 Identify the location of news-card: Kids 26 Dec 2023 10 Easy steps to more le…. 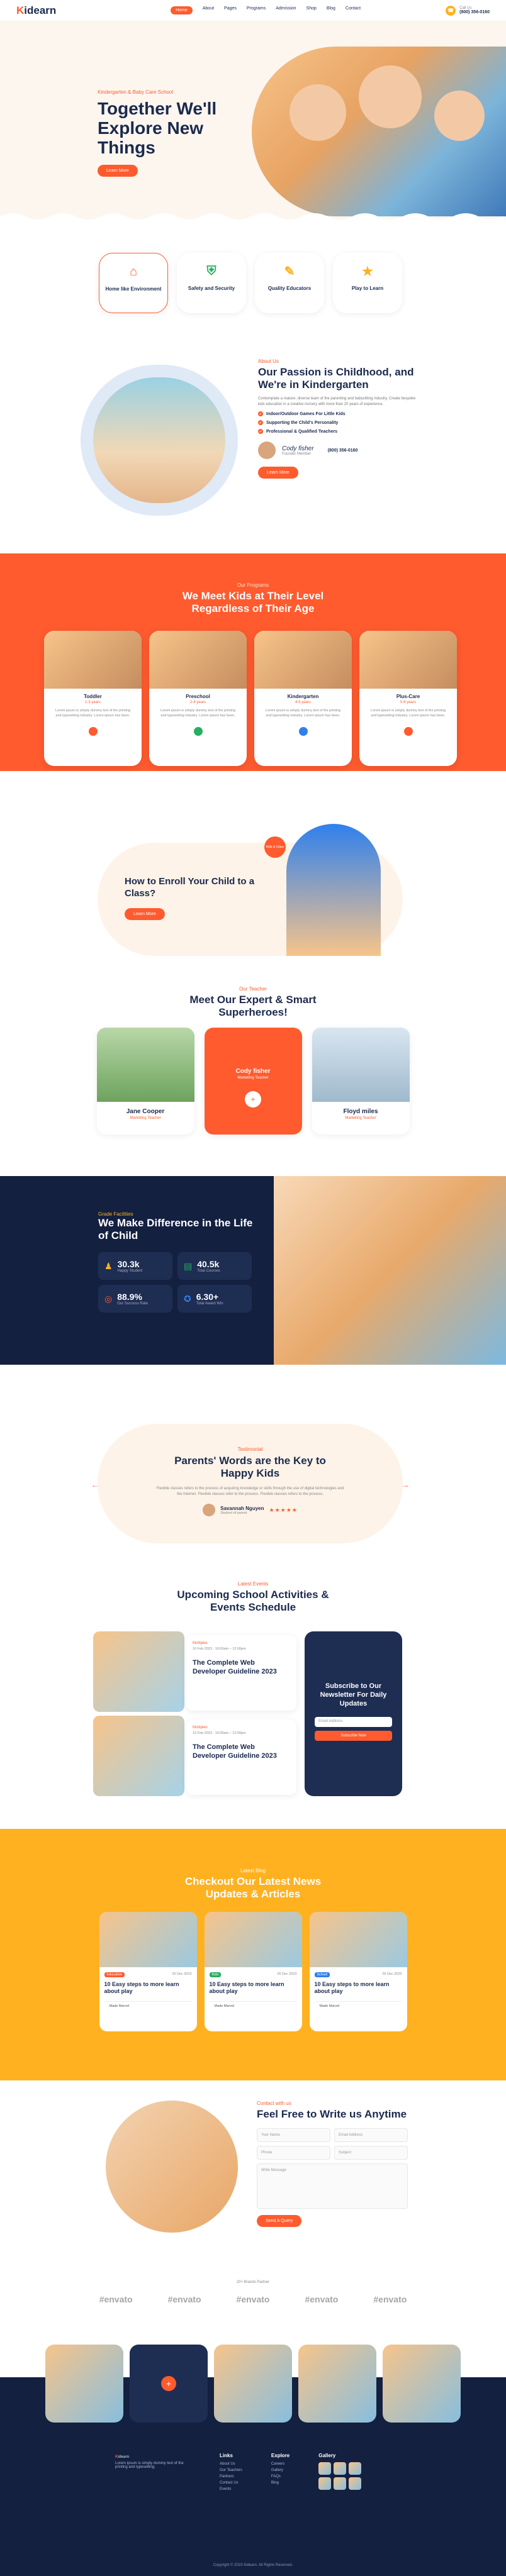
(253, 1971).